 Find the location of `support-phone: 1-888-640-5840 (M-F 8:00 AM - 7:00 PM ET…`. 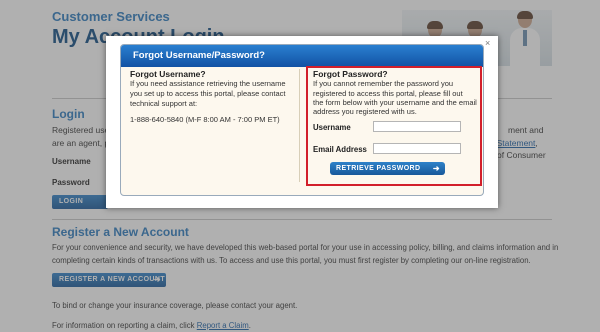

support-phone: 1-888-640-5840 (M-F 8:00 AM - 7:00 PM ET… is located at coordinates (205, 119).